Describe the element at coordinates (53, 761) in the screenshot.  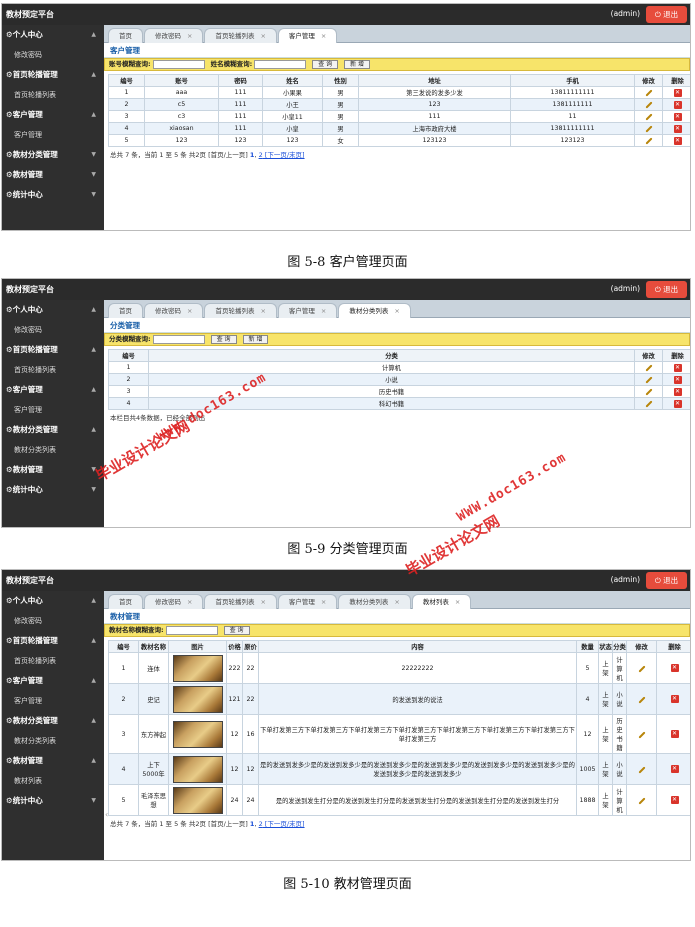
I see `sidebar-group-textbook: ⚙教材管理 ▲` at that location.